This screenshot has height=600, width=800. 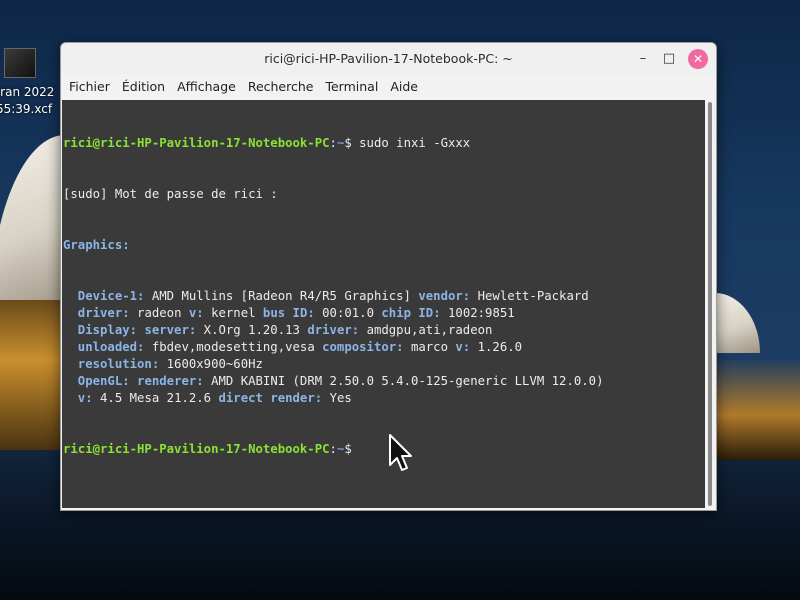 I want to click on info-value: AMD Mullins [Radeon R4/R5 Graphics], so click(x=285, y=296).